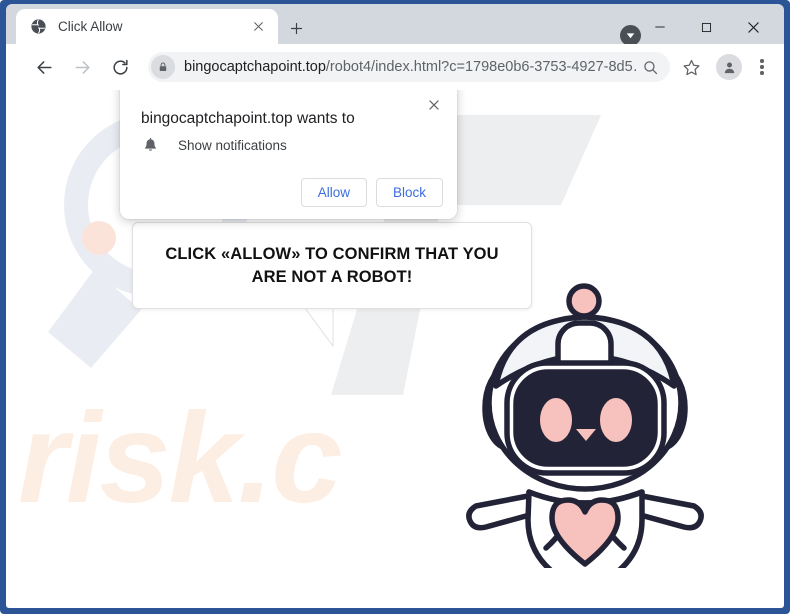 The height and width of the screenshot is (614, 790). I want to click on permission-label: Show notifications, so click(232, 145).